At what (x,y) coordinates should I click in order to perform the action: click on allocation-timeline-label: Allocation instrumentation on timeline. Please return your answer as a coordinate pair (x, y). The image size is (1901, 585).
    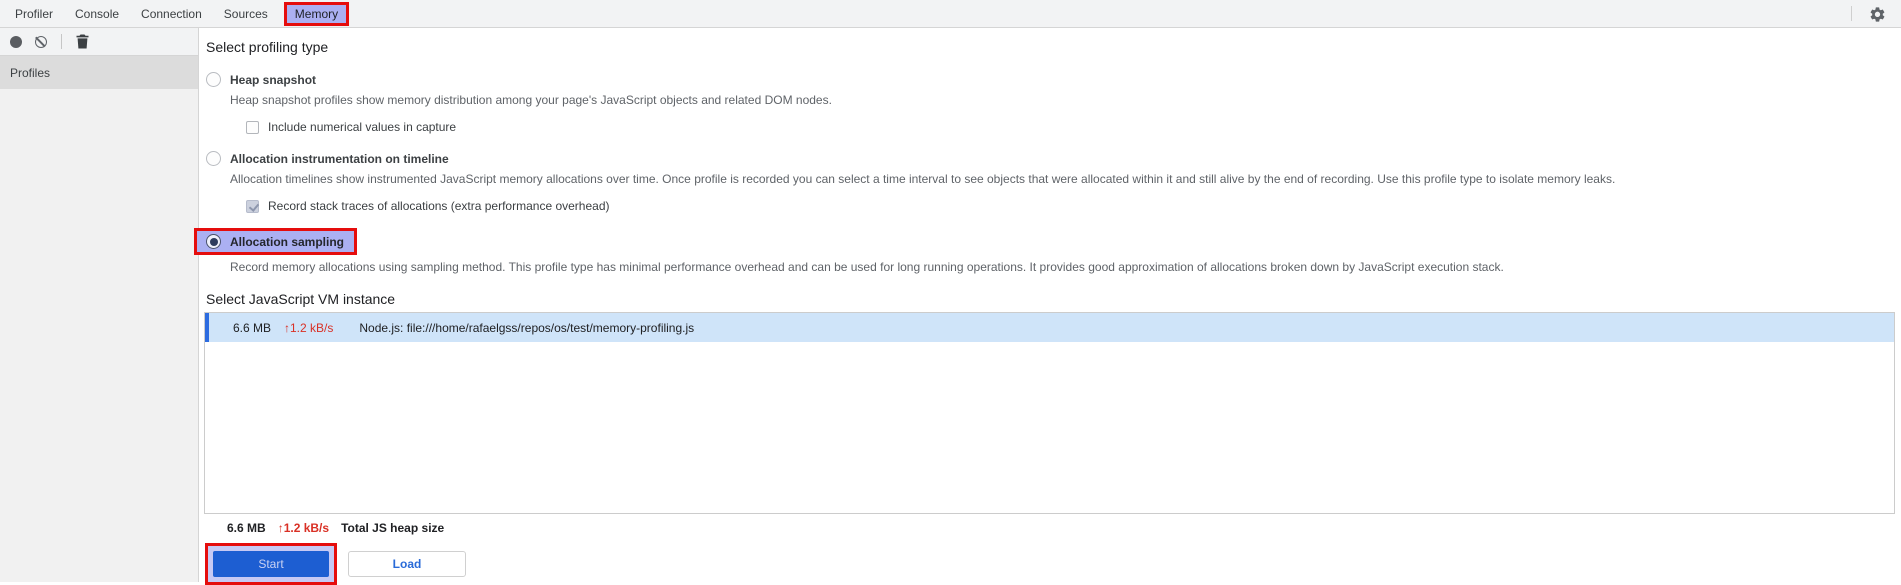
    Looking at the image, I should click on (339, 158).